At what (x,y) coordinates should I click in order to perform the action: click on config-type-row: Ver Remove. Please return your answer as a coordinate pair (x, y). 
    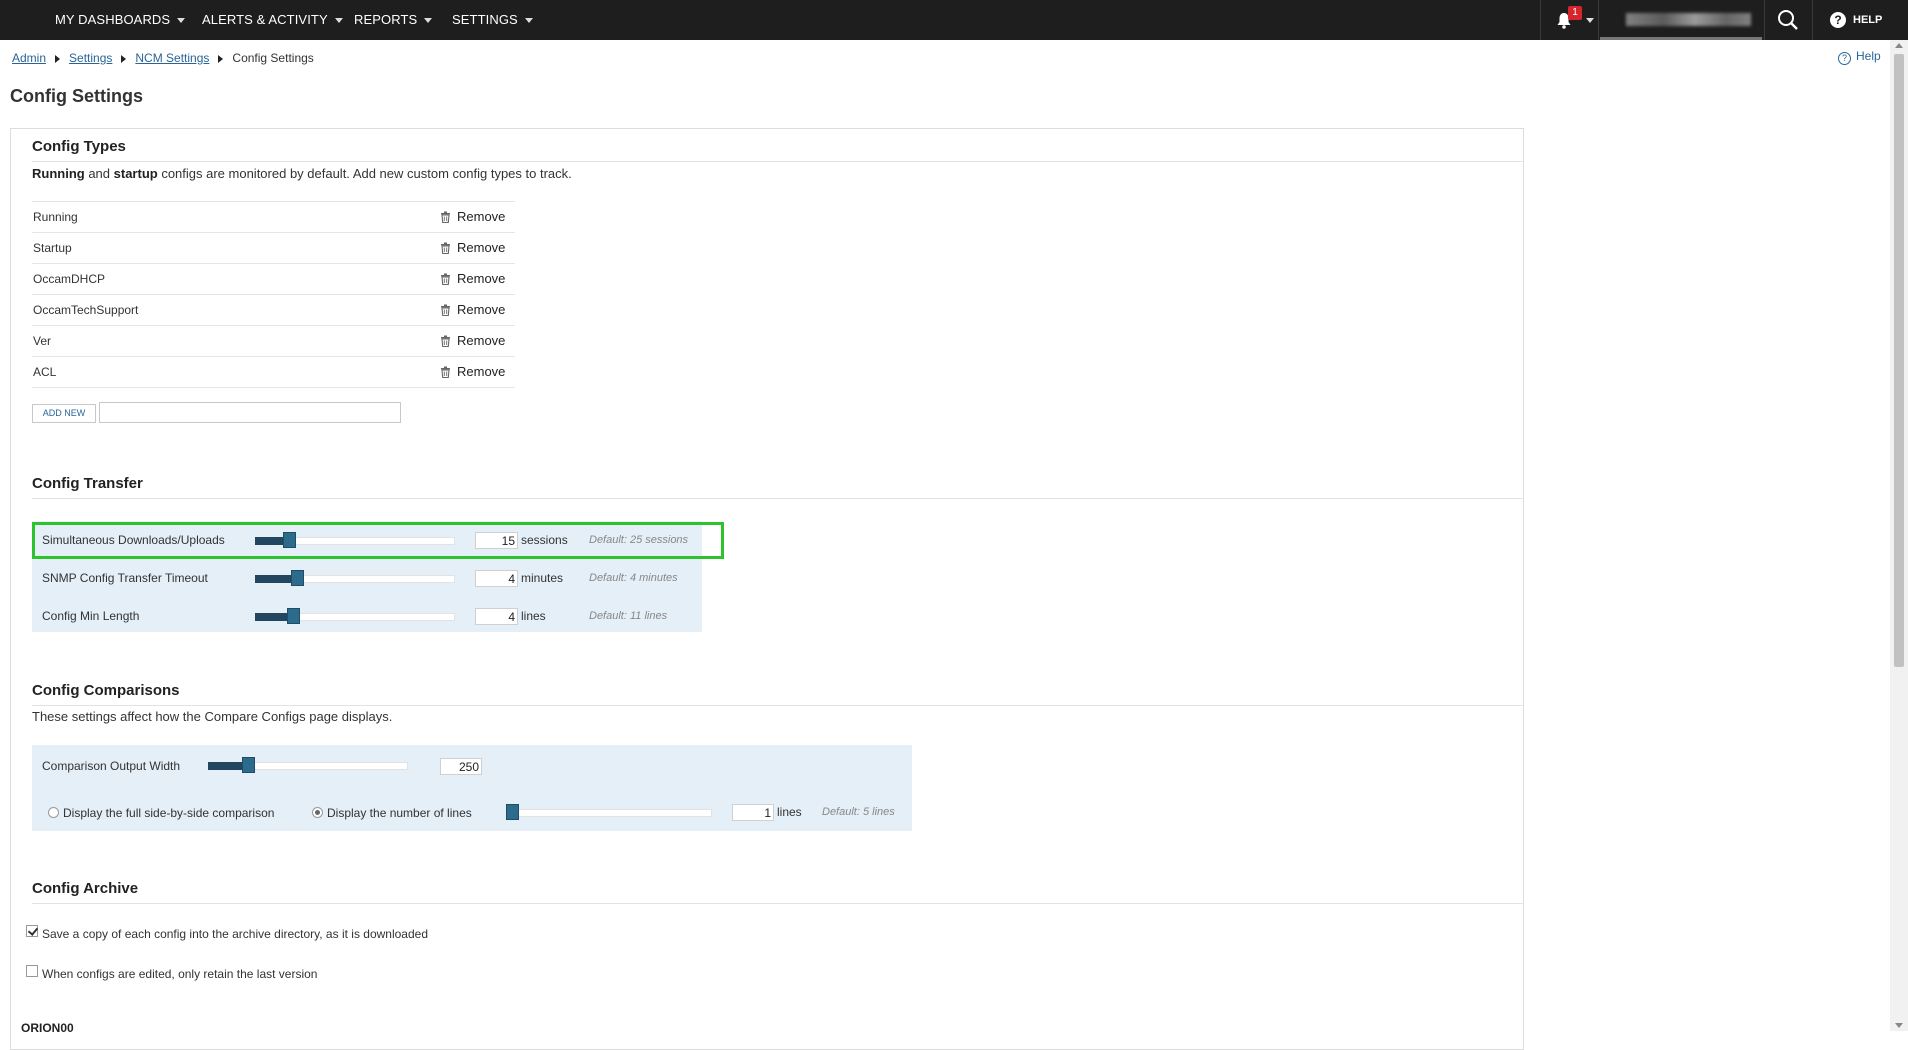
    Looking at the image, I should click on (273, 341).